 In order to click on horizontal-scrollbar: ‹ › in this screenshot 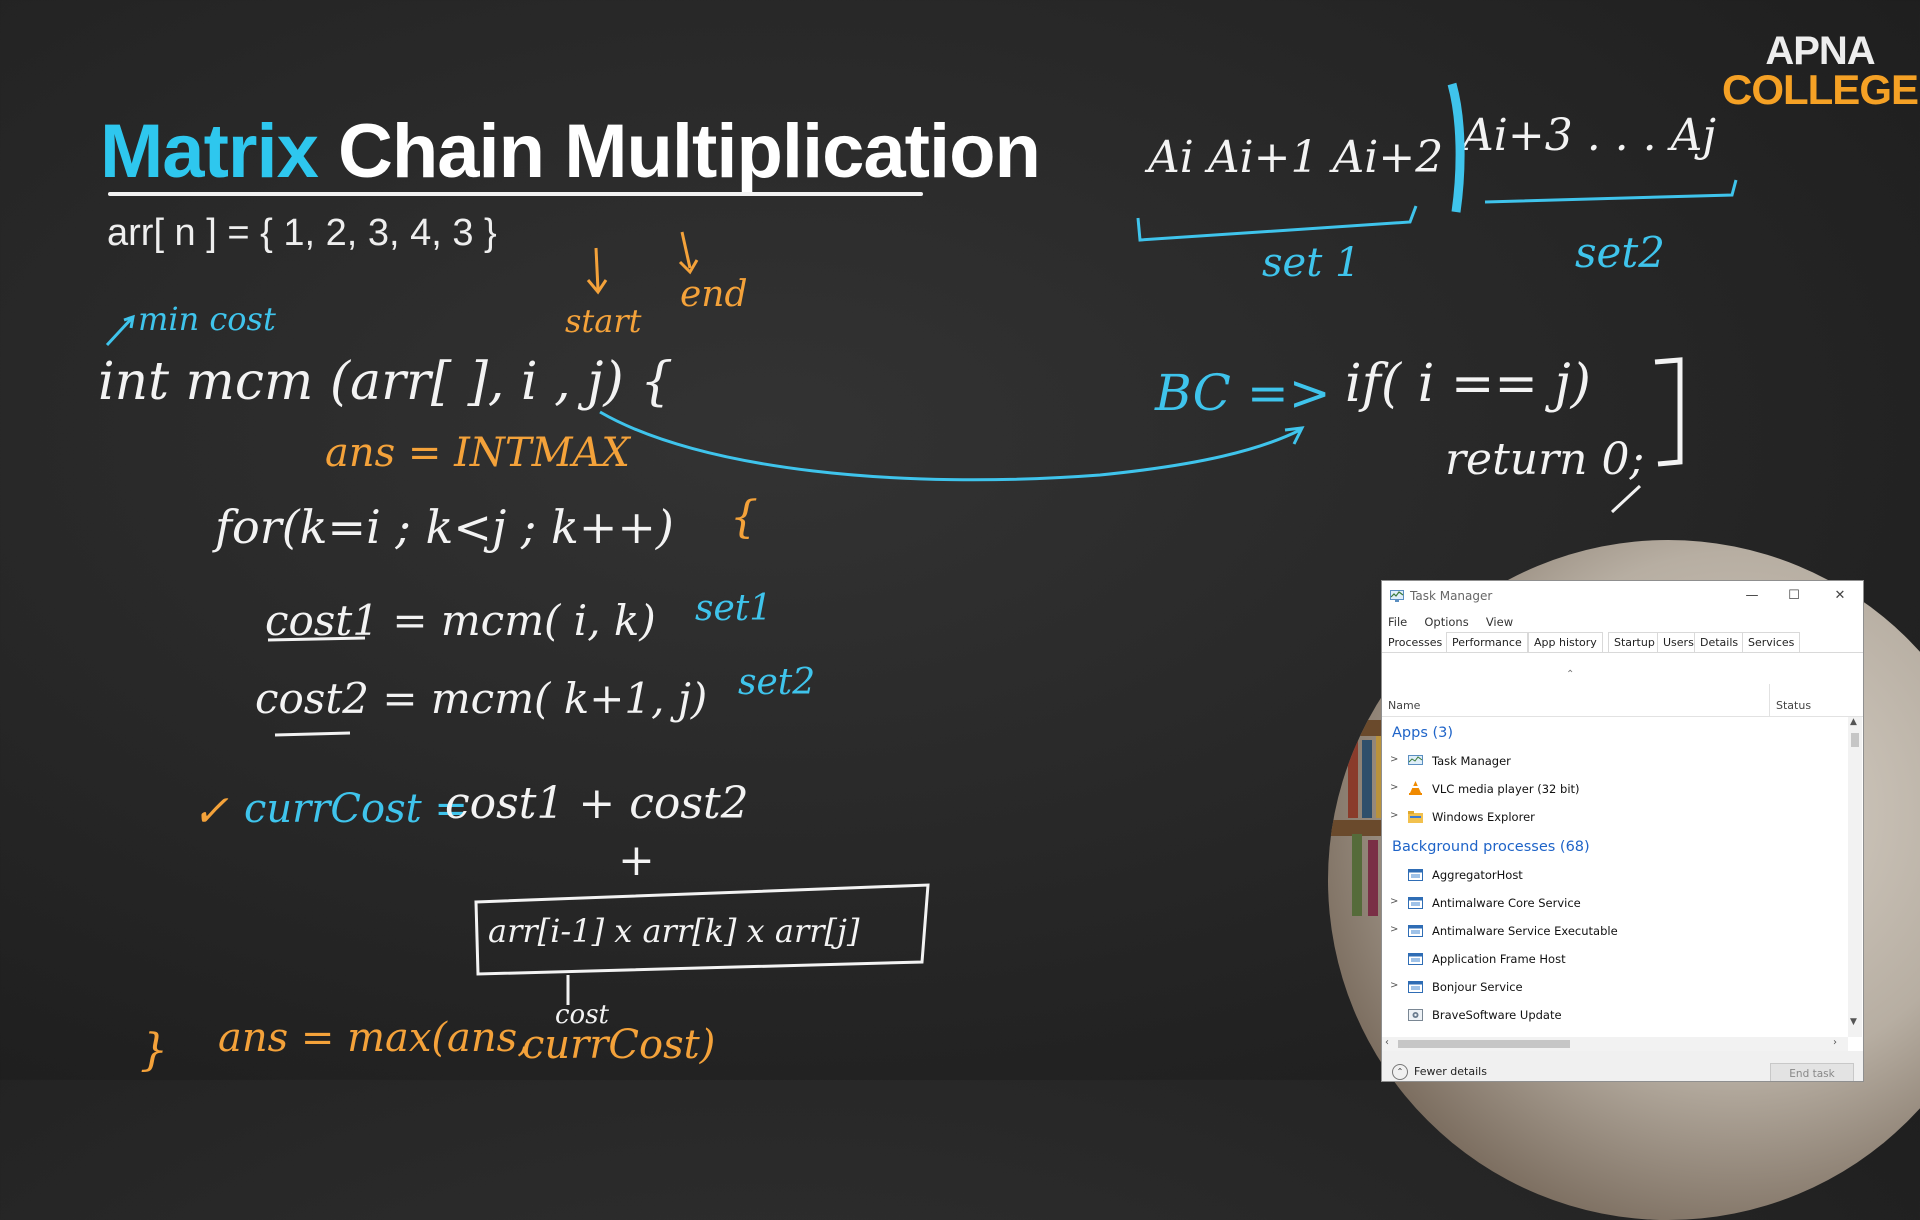, I will do `click(1615, 1044)`.